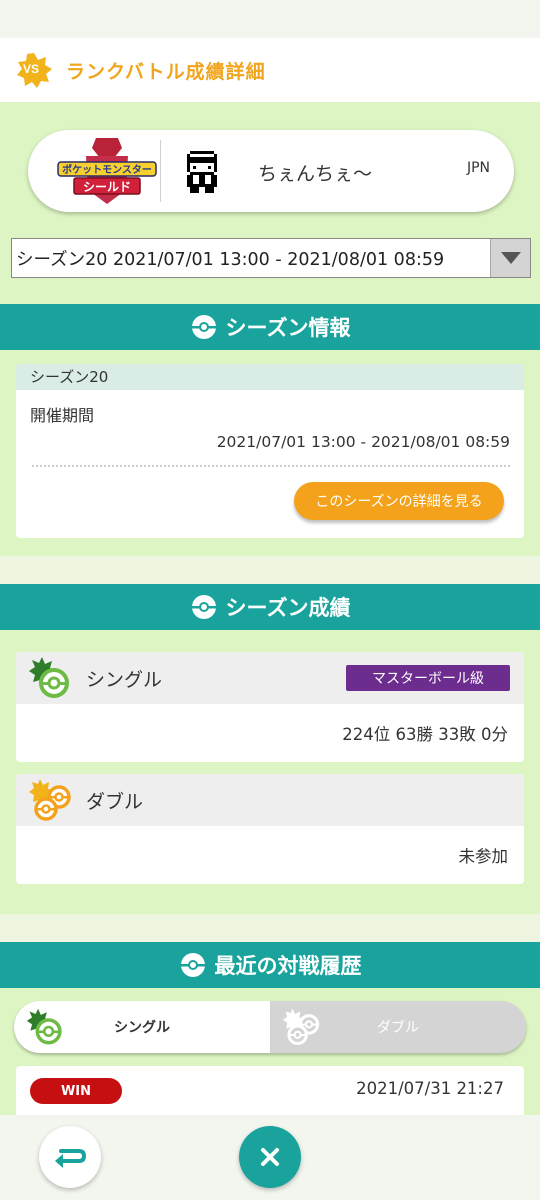  What do you see at coordinates (270, 678) in the screenshot?
I see `single-result-head: シングル マスターボール級` at bounding box center [270, 678].